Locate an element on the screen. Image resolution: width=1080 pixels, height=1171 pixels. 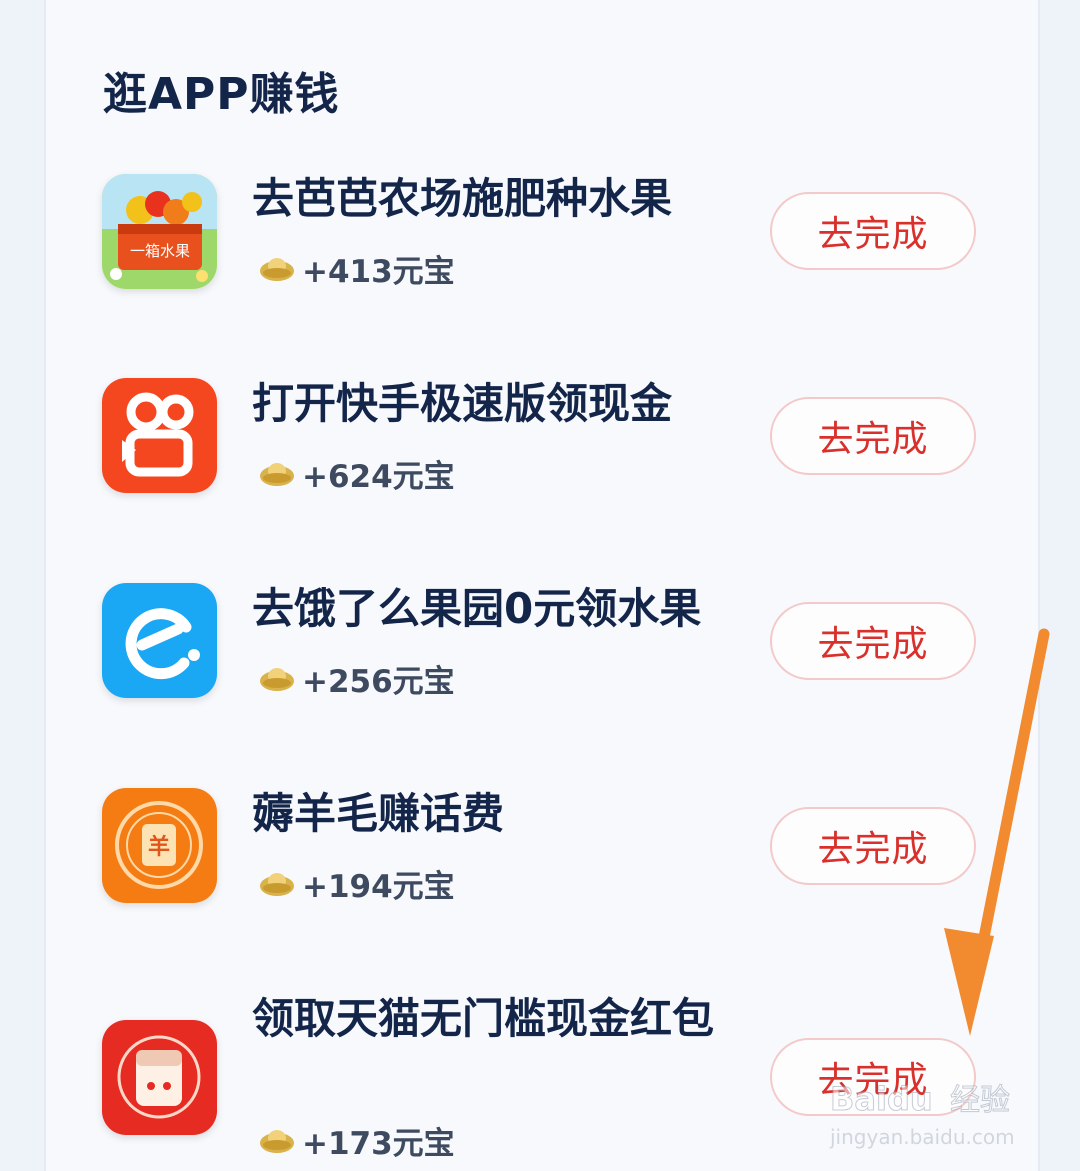
reward: +624元宝 is located at coordinates (356, 474).